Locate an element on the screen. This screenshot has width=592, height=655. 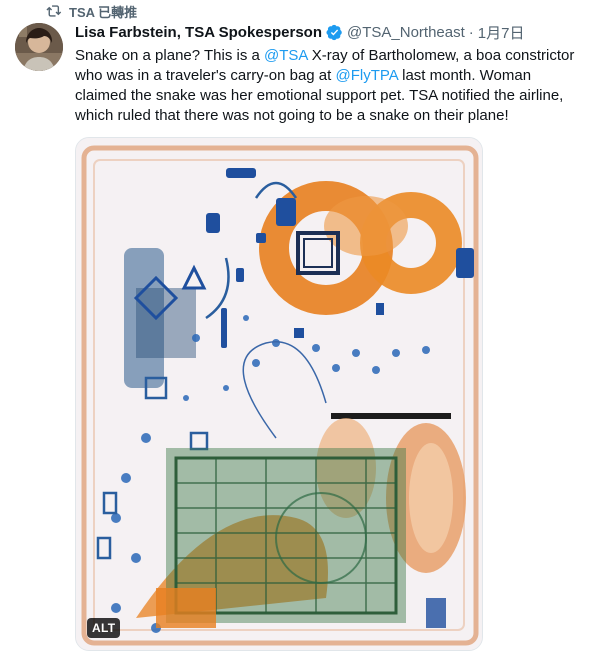
author-handle: @TSA_Northeast is located at coordinates (406, 32).